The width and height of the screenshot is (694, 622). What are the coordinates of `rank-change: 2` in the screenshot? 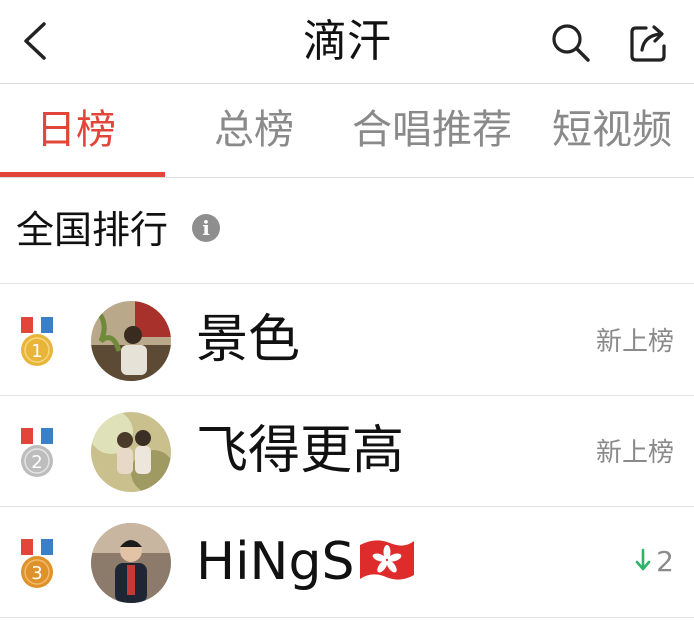 It's located at (654, 562).